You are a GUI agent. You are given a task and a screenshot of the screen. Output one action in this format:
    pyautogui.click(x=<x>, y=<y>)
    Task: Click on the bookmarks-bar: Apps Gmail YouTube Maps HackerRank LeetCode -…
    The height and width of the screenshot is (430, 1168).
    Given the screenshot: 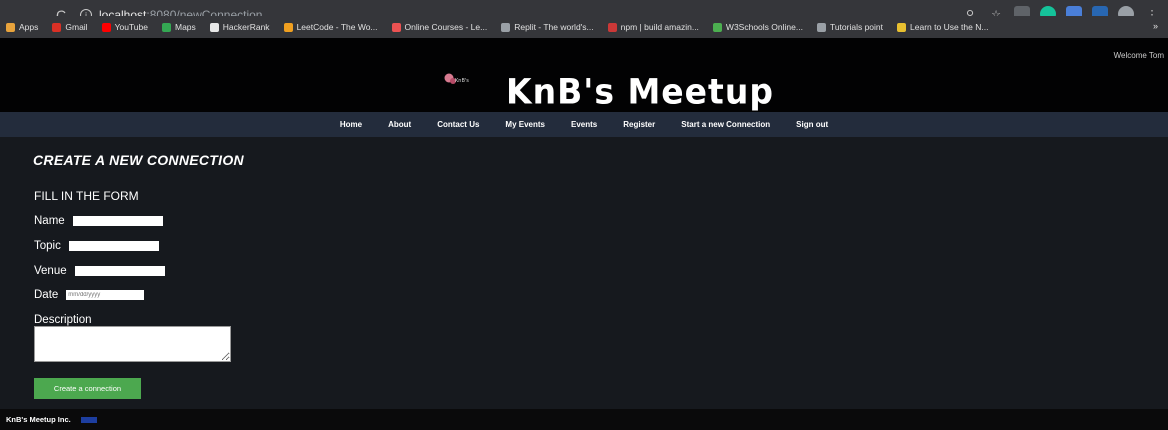 What is the action you would take?
    pyautogui.click(x=584, y=27)
    